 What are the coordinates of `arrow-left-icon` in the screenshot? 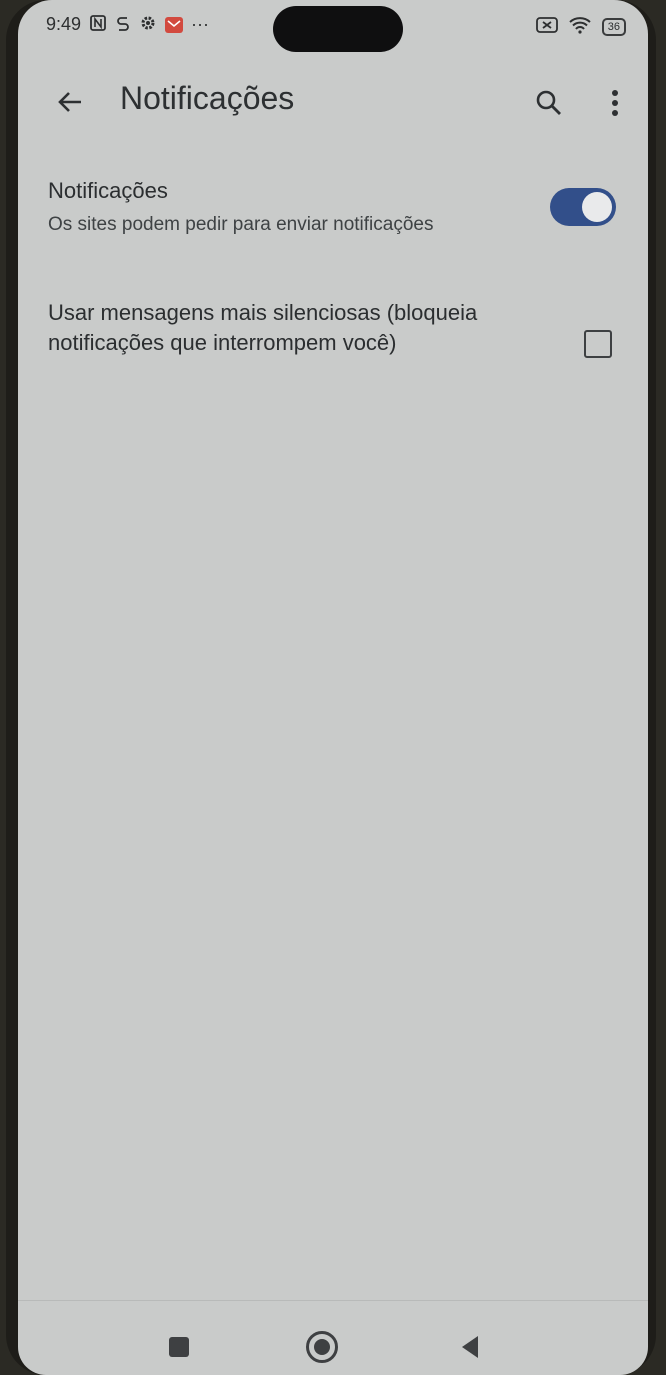 It's located at (69, 102).